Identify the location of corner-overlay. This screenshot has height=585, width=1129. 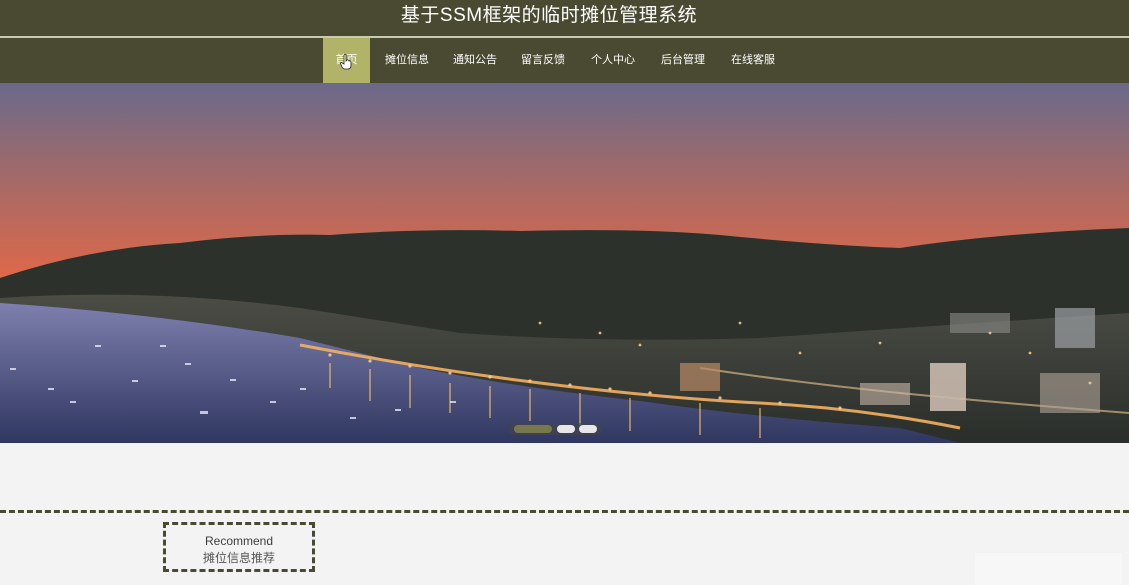
(1048, 569).